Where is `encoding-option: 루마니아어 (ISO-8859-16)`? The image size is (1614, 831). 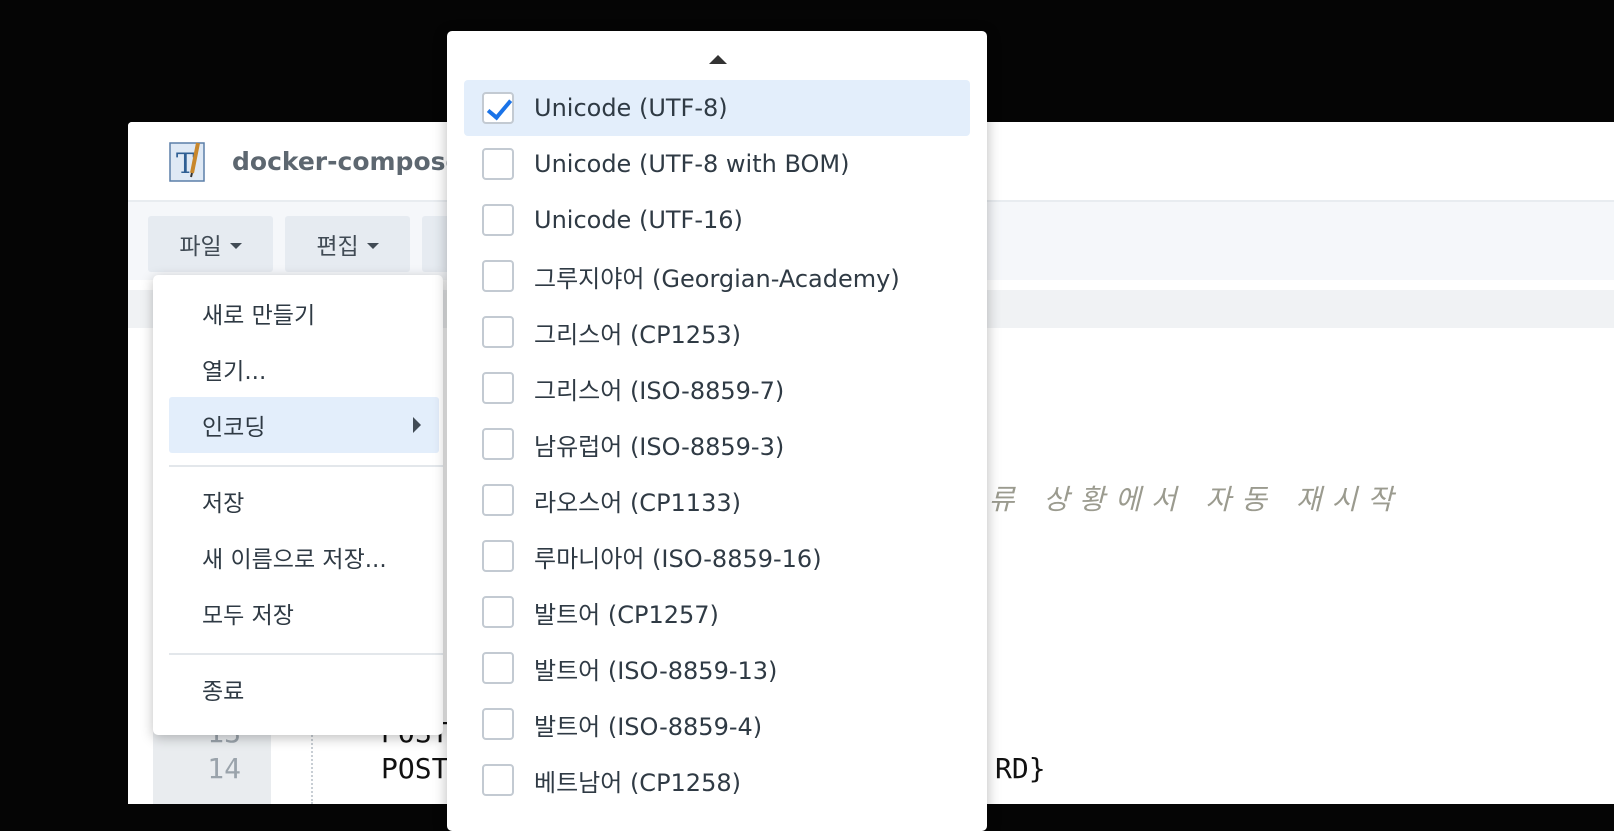 encoding-option: 루마니아어 (ISO-8859-16) is located at coordinates (717, 556).